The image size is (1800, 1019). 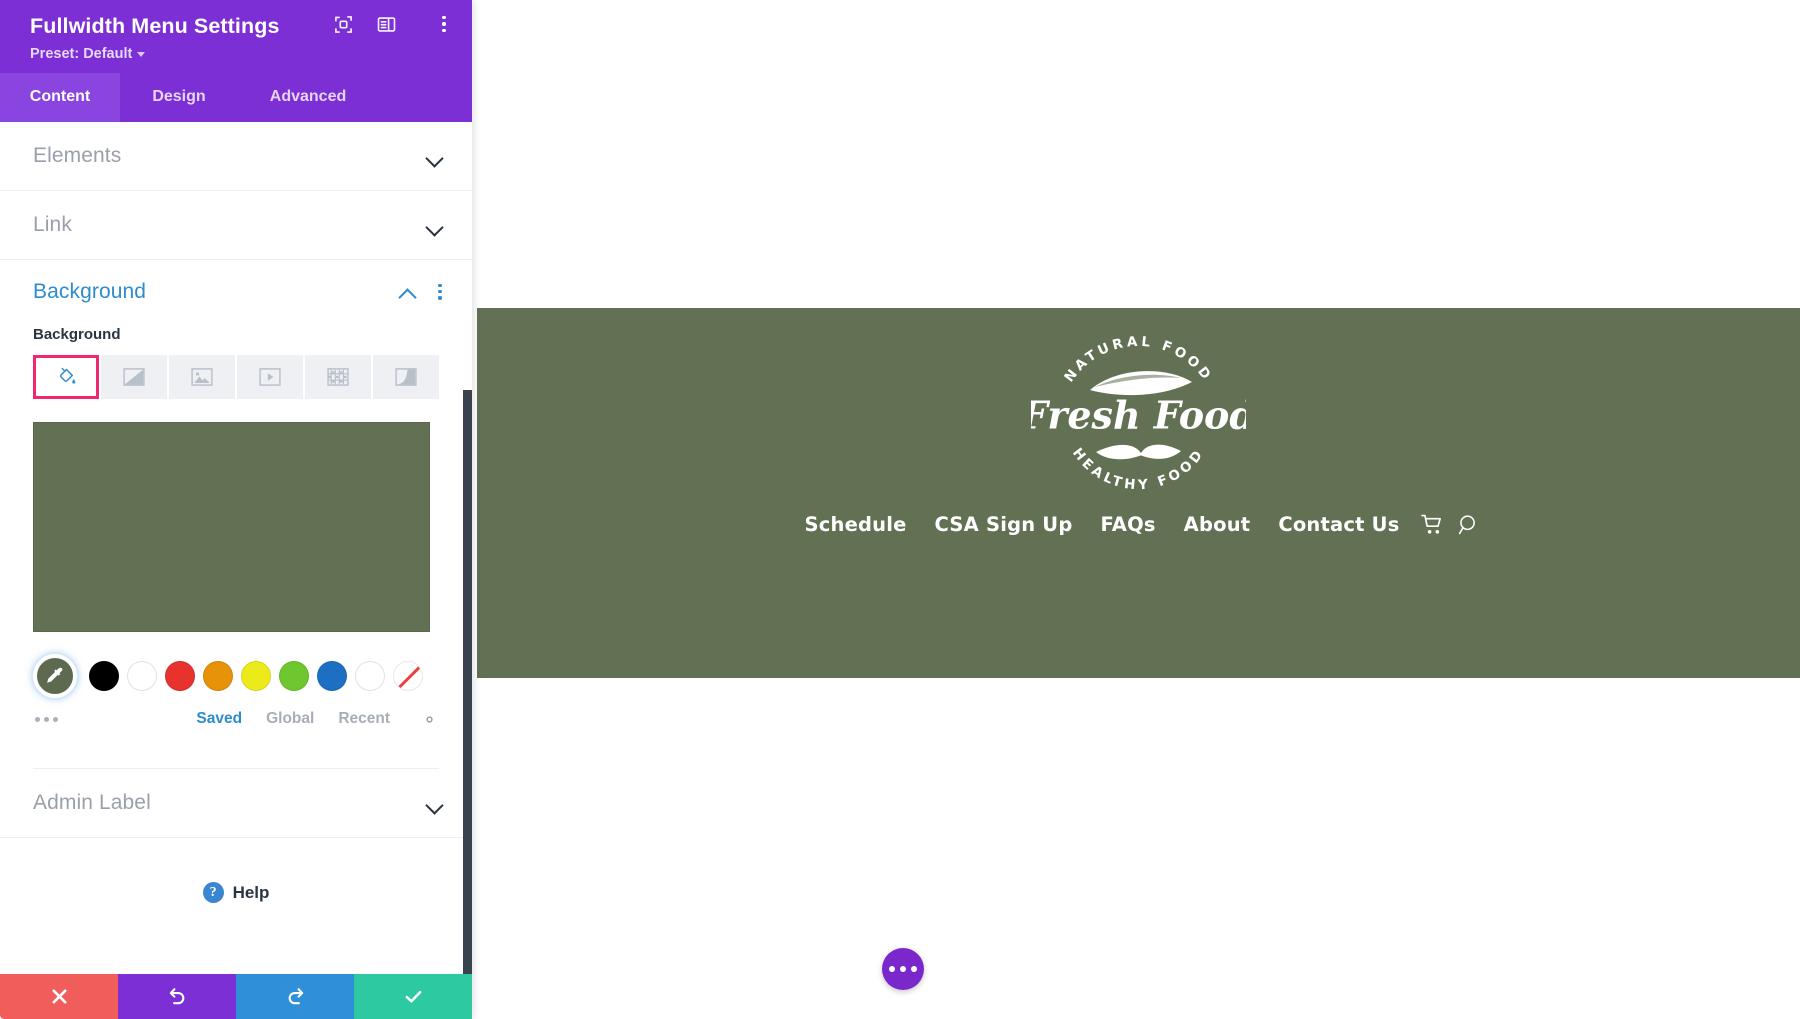 What do you see at coordinates (236, 675) in the screenshot?
I see `color-swatch-row` at bounding box center [236, 675].